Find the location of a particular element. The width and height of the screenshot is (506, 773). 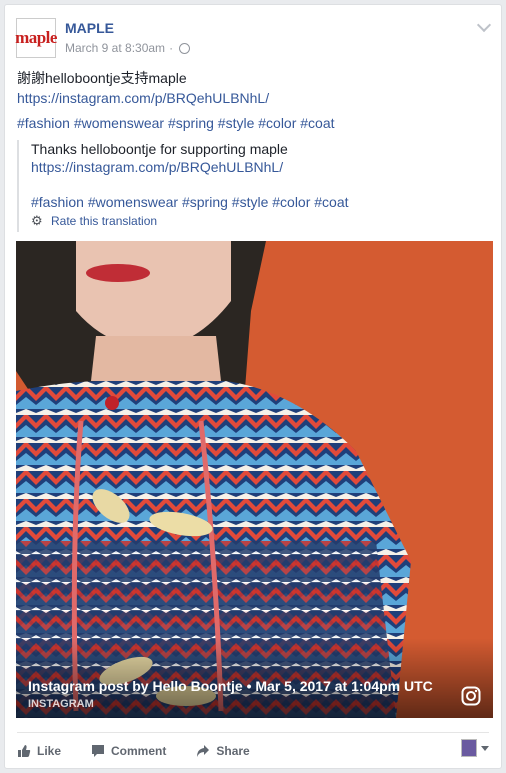

comment-label: Comment is located at coordinates (138, 751).